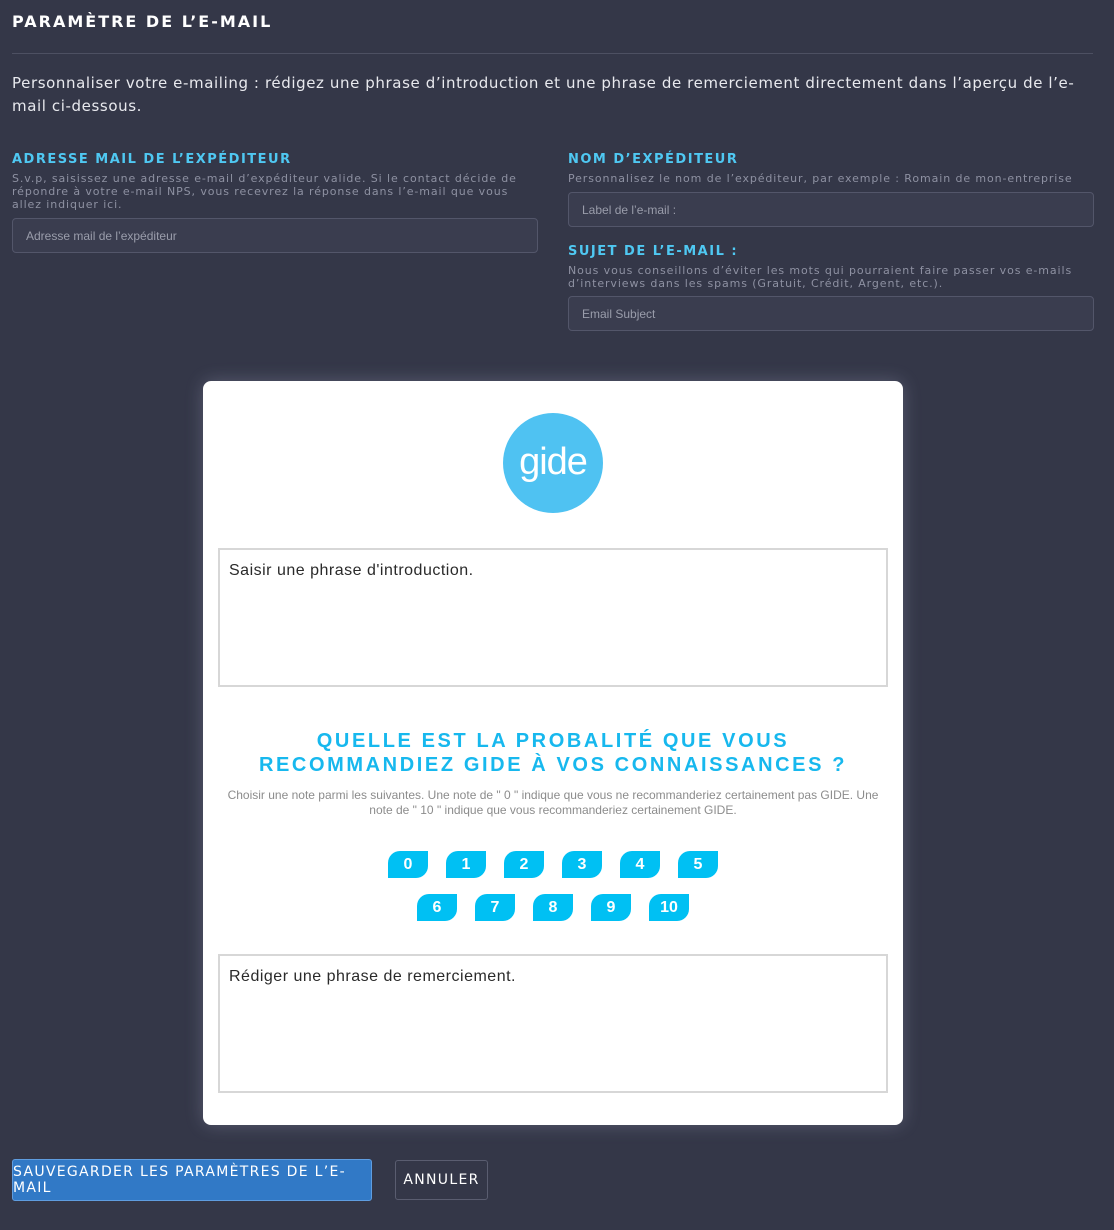  I want to click on score-button-2: 2, so click(524, 864).